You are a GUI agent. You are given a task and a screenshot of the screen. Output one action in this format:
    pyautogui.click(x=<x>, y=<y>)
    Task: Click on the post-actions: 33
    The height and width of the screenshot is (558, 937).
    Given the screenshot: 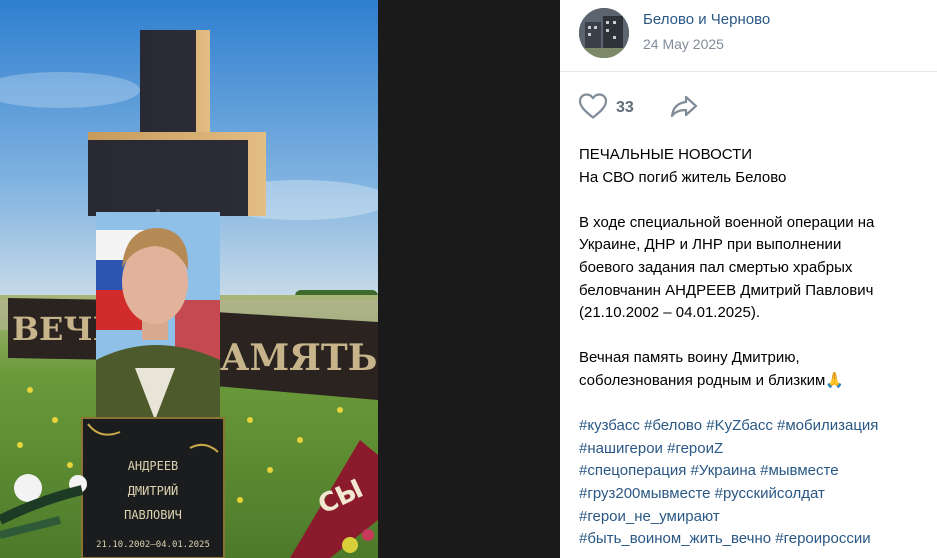 What is the action you would take?
    pyautogui.click(x=748, y=108)
    